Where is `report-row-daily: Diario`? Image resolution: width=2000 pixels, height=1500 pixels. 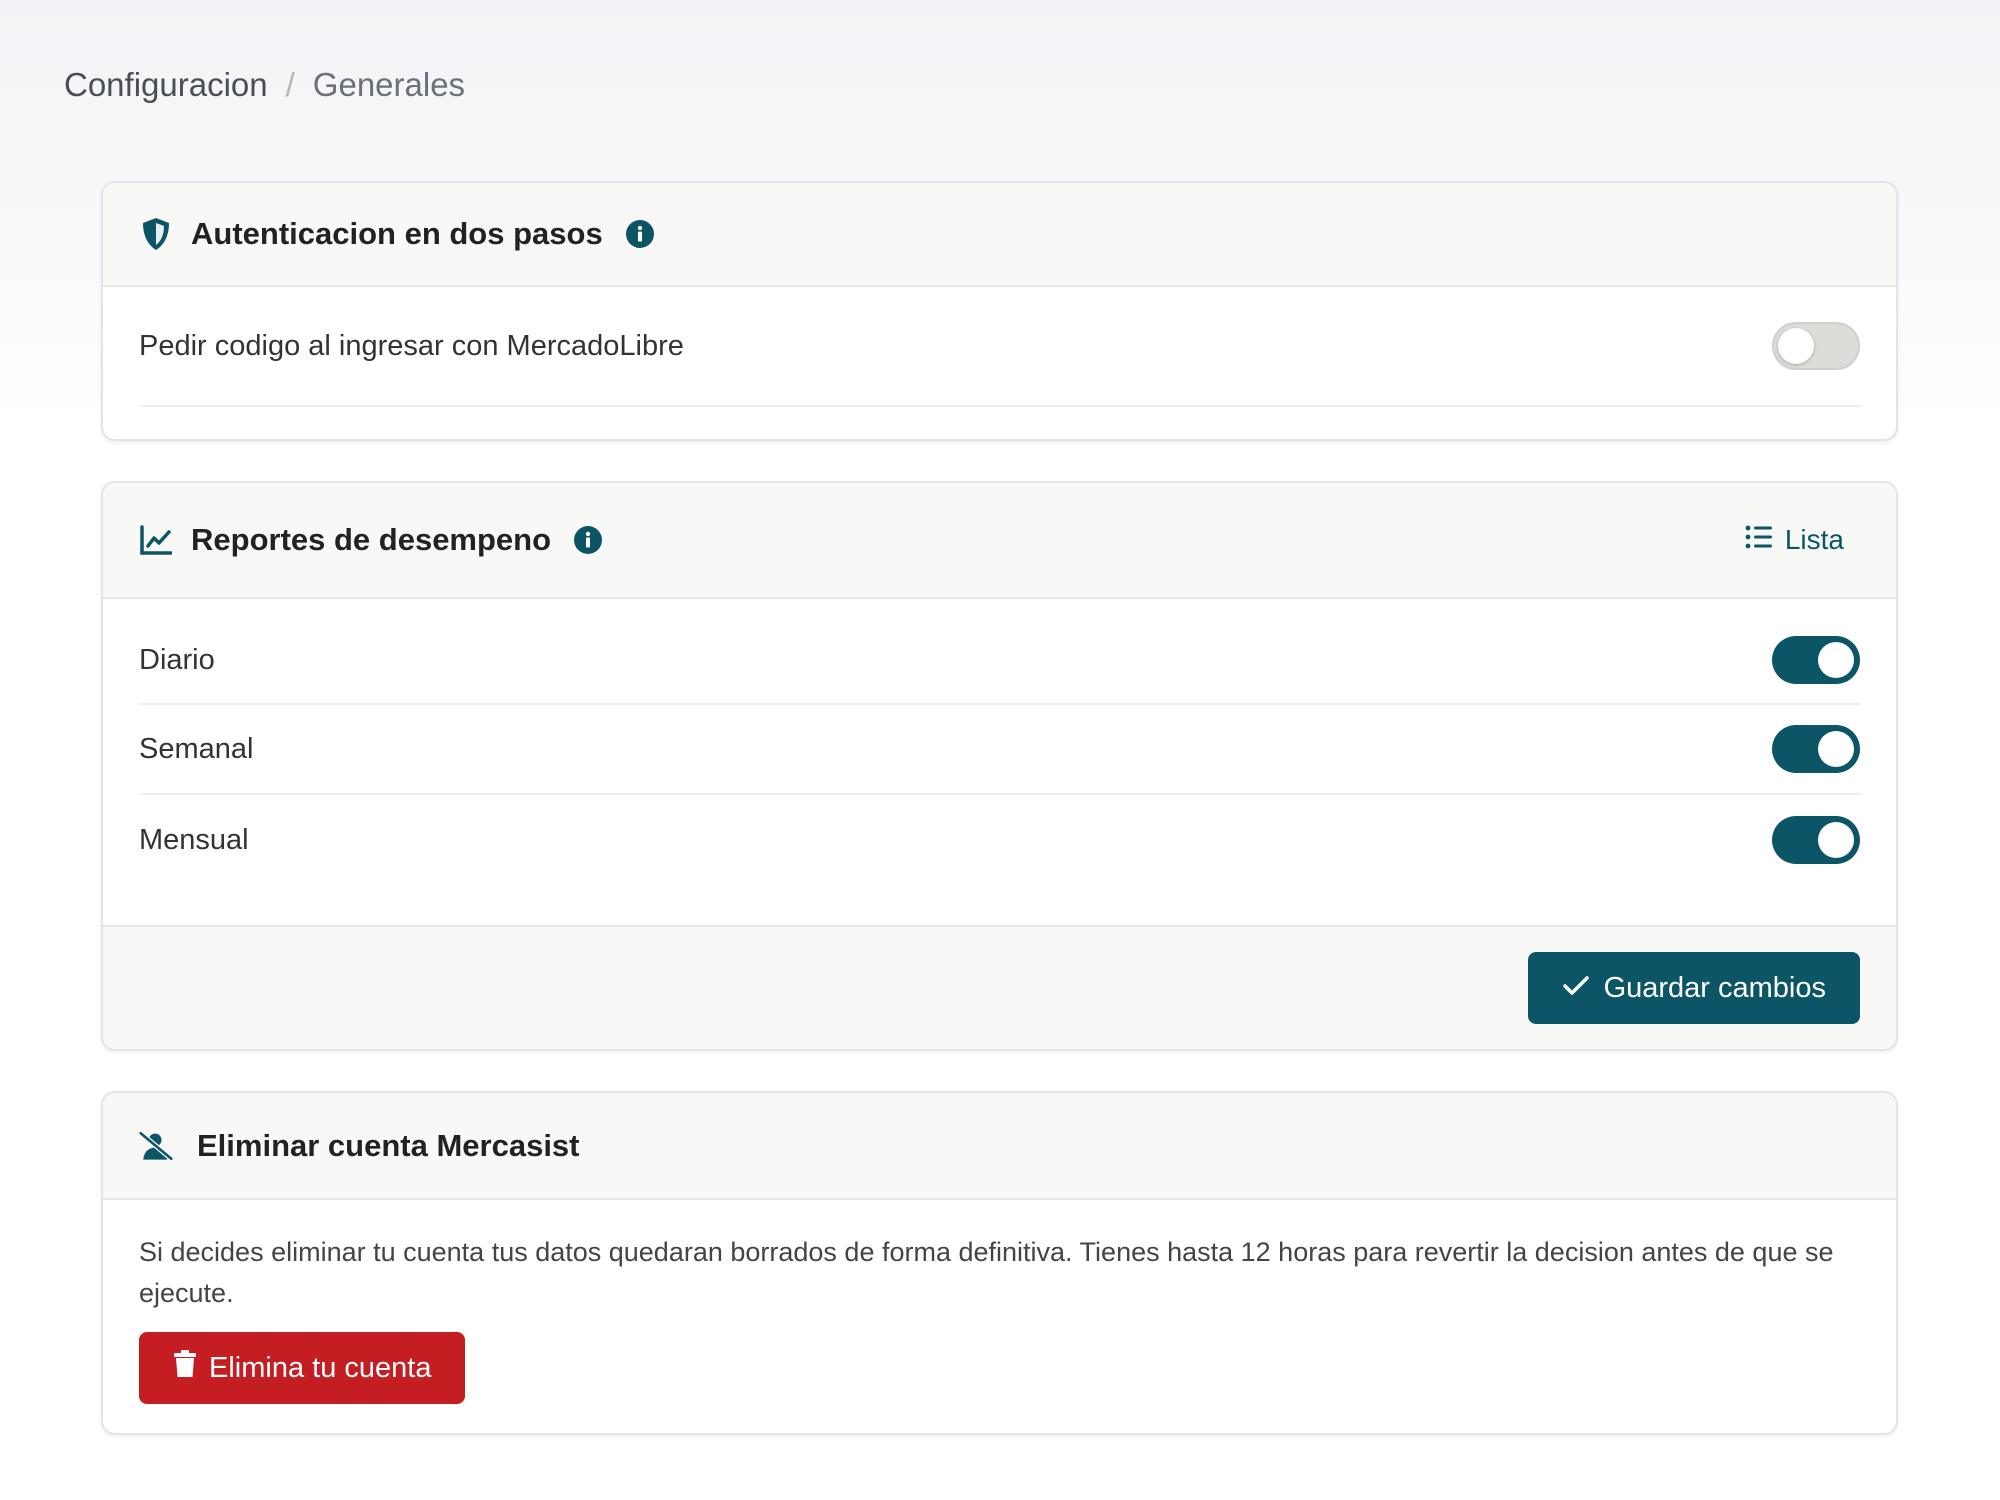
report-row-daily: Diario is located at coordinates (999, 661).